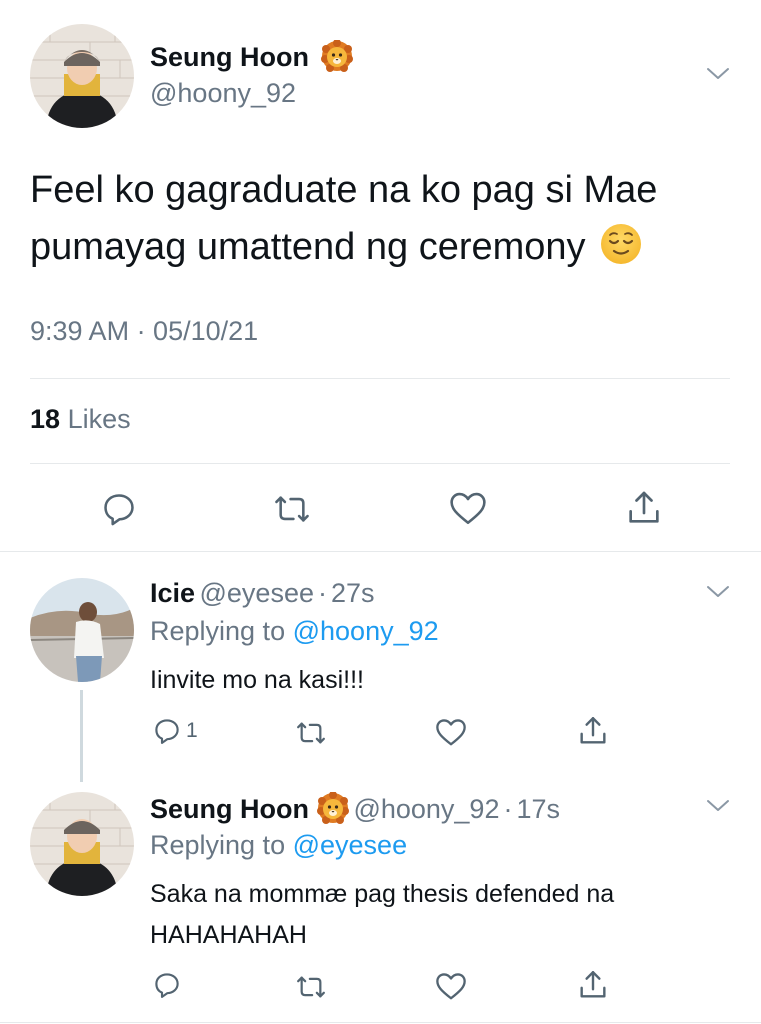 The width and height of the screenshot is (761, 1024). I want to click on author-name: Seung Hoon, so click(251, 56).